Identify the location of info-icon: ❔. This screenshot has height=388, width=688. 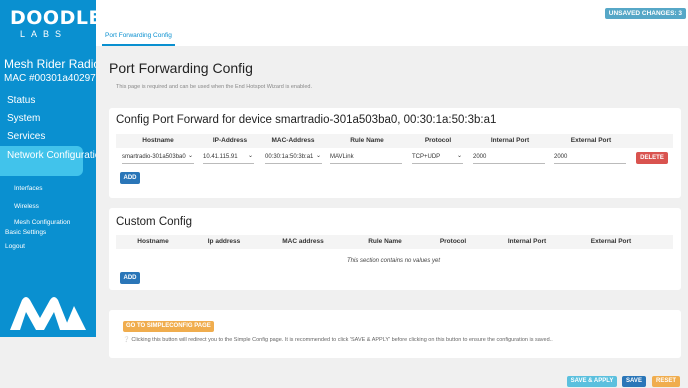
(126, 340).